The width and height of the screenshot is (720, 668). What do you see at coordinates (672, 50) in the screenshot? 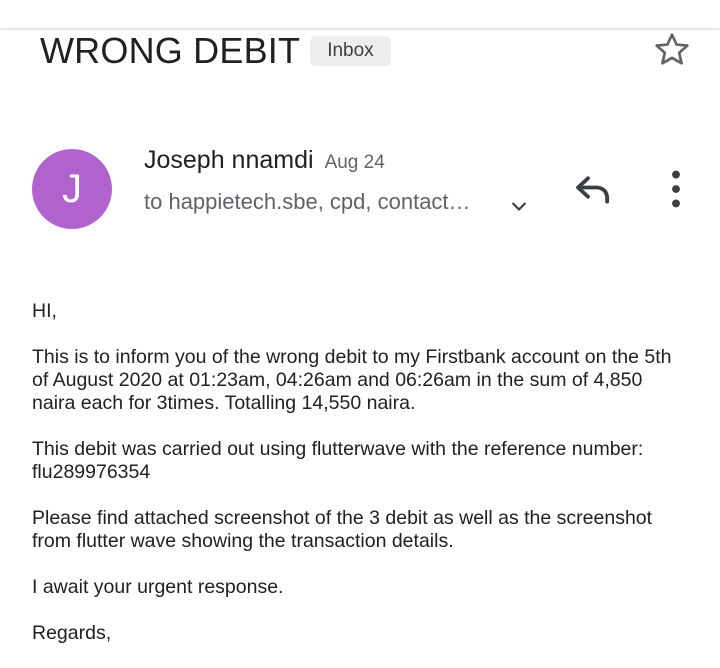
I see `star-icon` at bounding box center [672, 50].